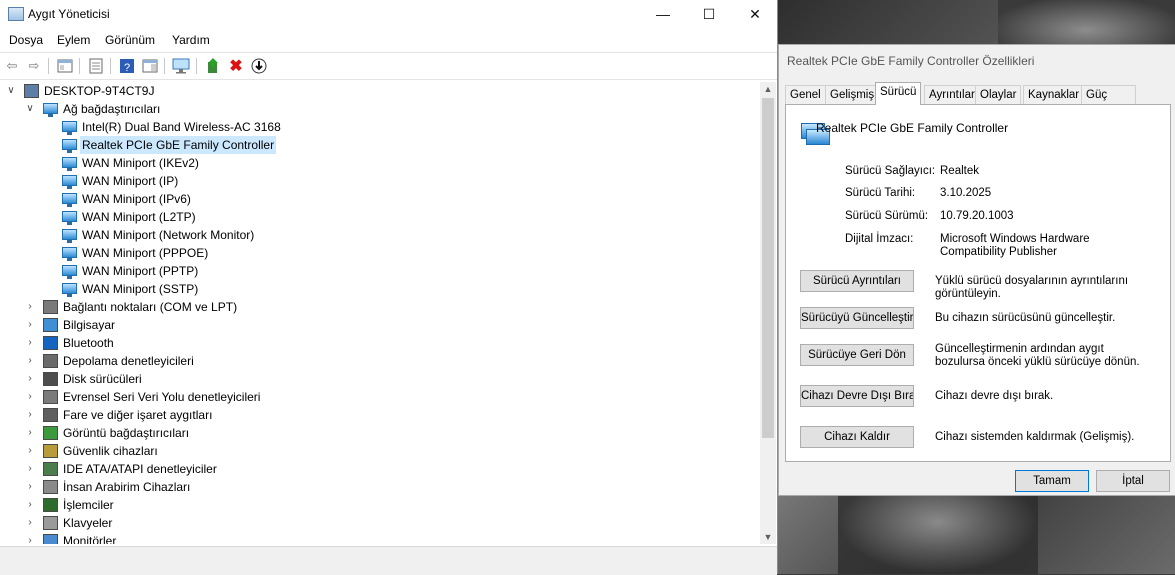 This screenshot has height=575, width=1175. I want to click on tree-item-label: Görüntü bağdaştırıcıları, so click(126, 433).